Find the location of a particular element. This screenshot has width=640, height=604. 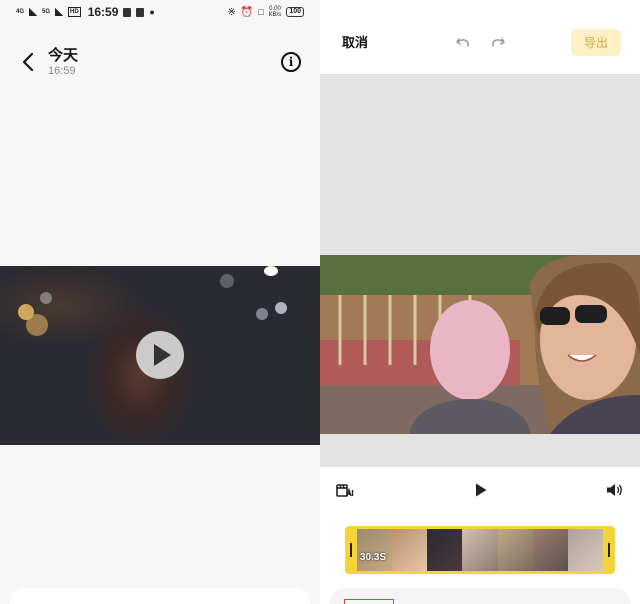

play-overlay-button is located at coordinates (160, 355).